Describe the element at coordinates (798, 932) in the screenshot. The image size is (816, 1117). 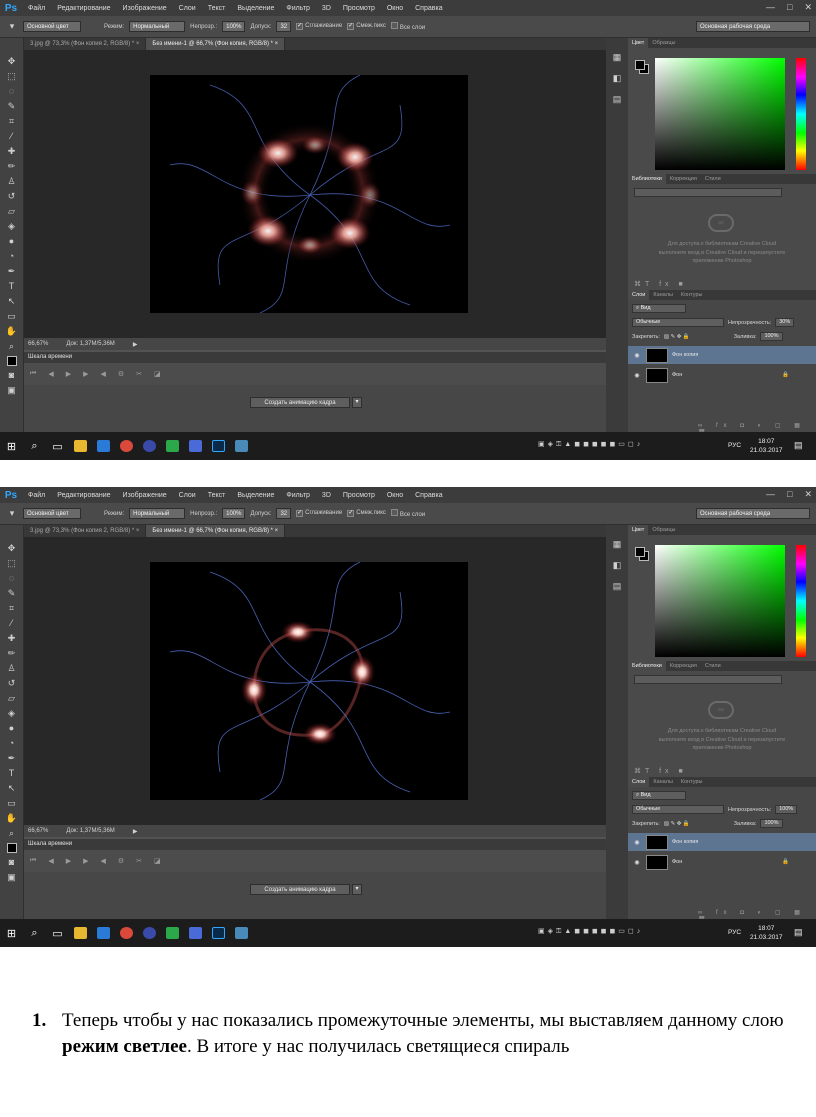
I see `notification-icon: ▤` at that location.